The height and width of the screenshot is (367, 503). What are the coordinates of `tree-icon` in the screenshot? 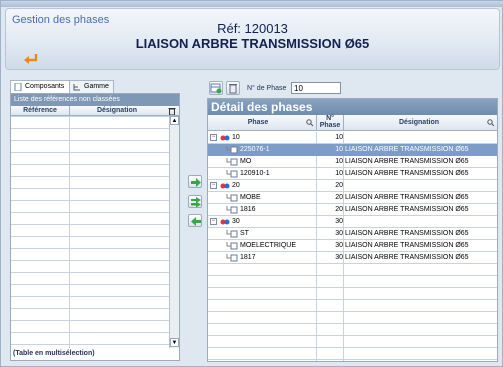 It's located at (77, 87).